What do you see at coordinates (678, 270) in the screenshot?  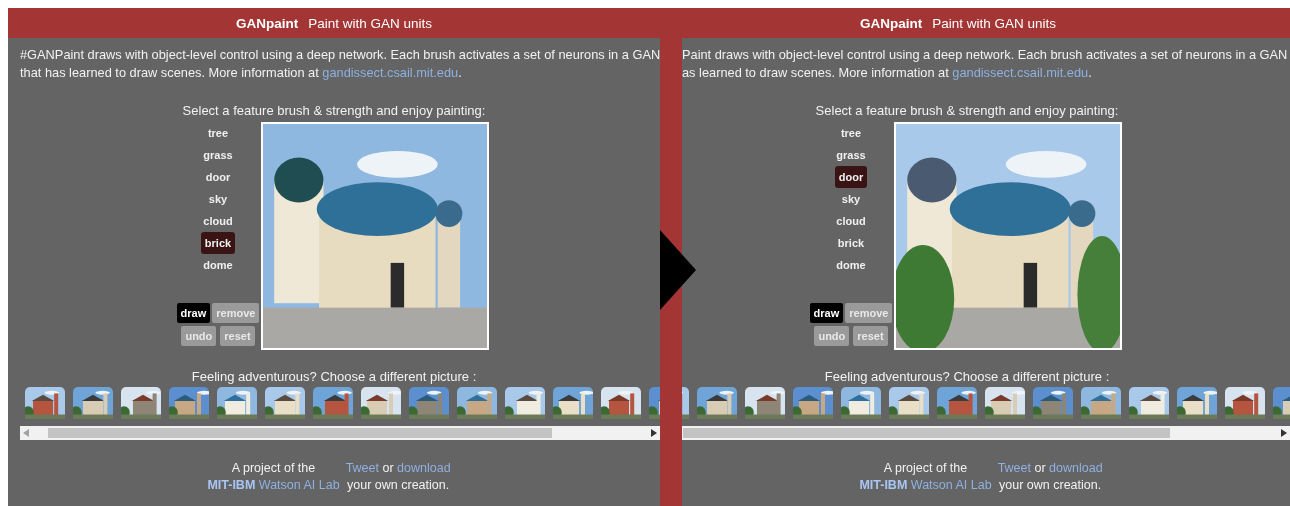 I see `right-arrow-icon` at bounding box center [678, 270].